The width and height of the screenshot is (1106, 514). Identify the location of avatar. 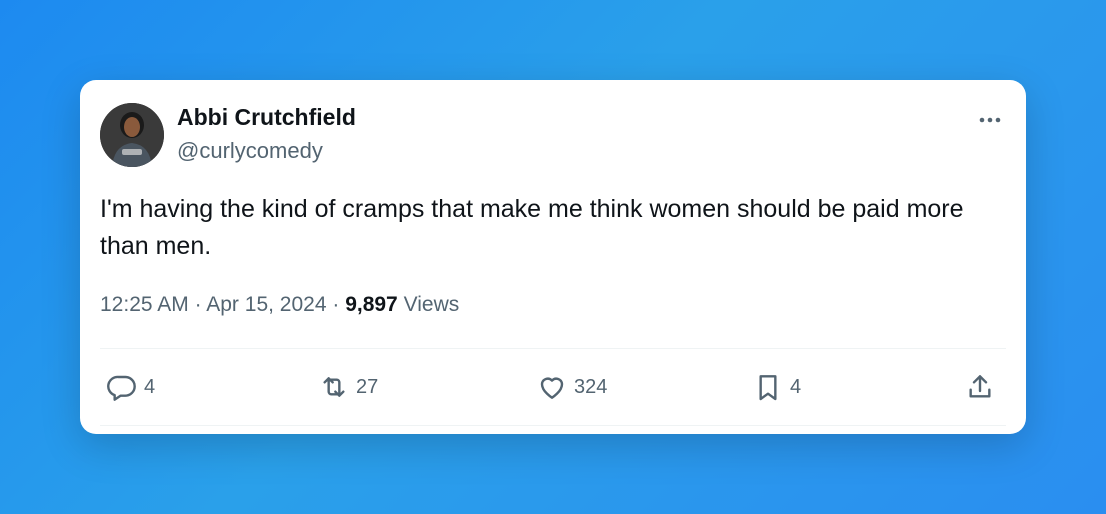
(132, 135).